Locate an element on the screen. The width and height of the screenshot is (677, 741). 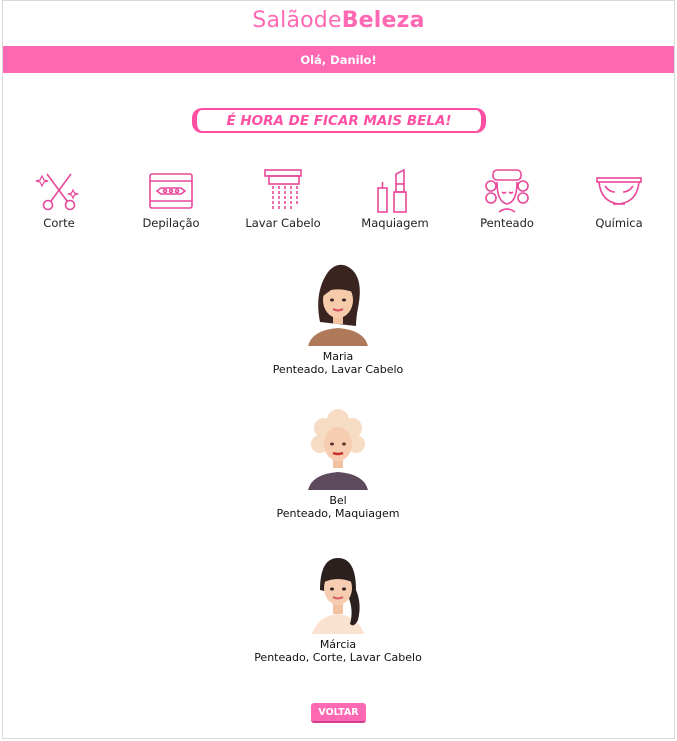
service-depilacao: Depilação is located at coordinates (171, 198).